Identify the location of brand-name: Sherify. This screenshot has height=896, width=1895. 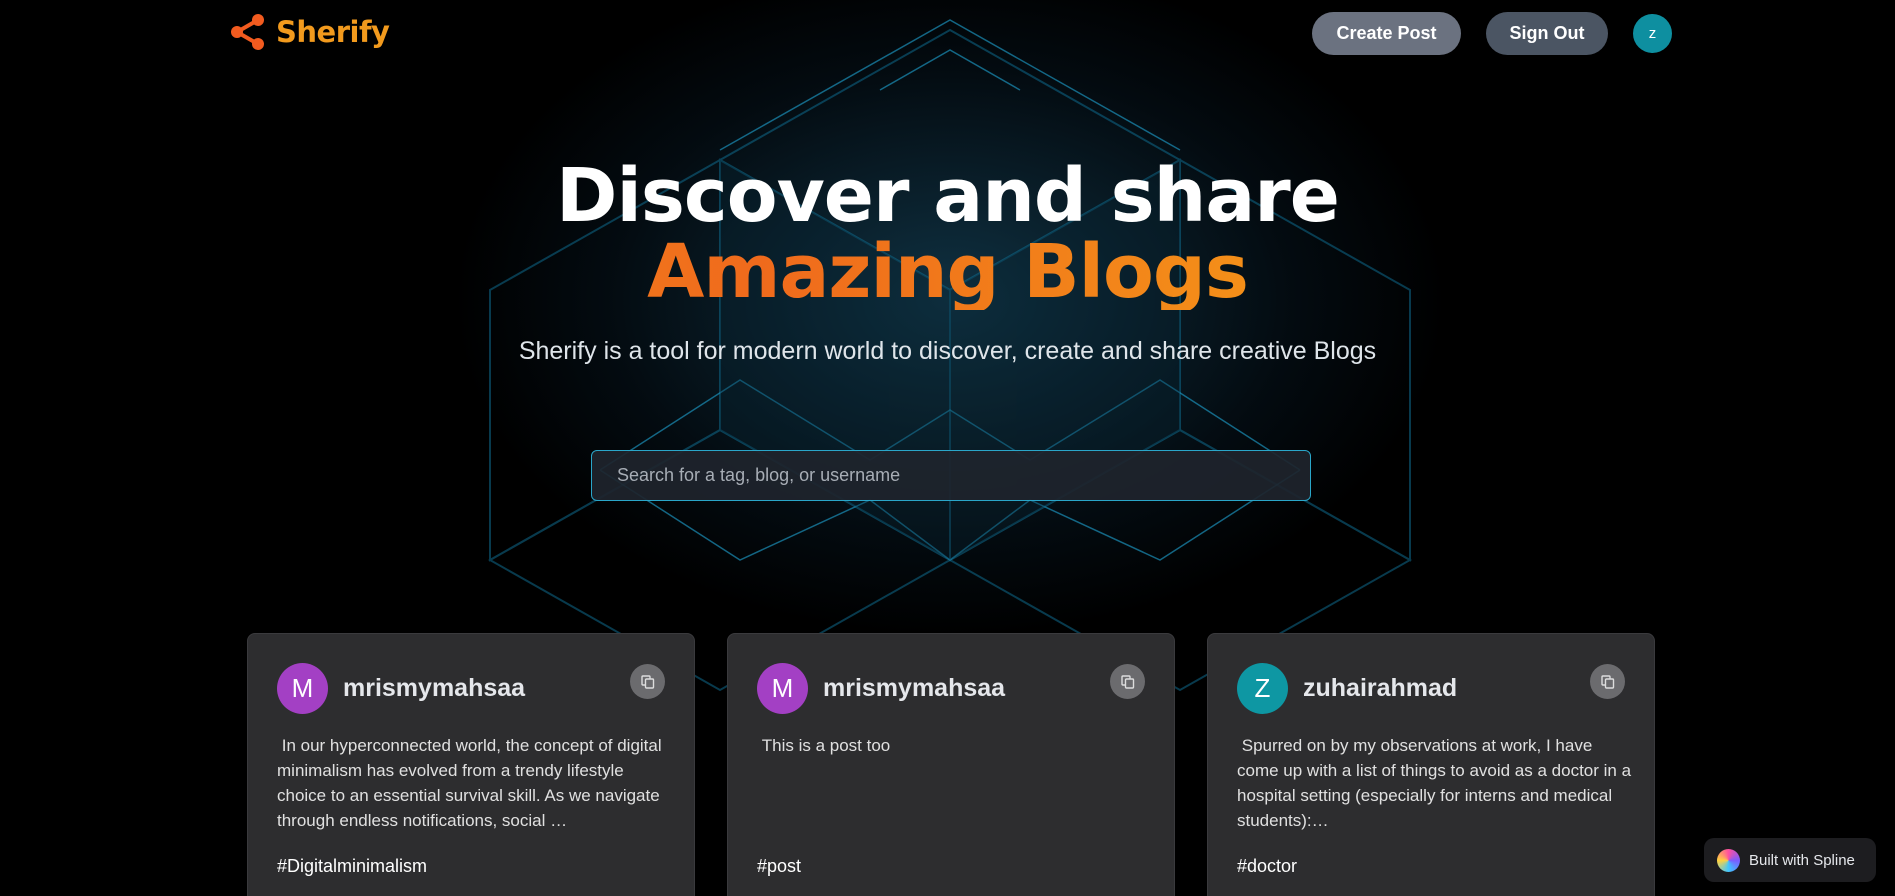
(333, 32).